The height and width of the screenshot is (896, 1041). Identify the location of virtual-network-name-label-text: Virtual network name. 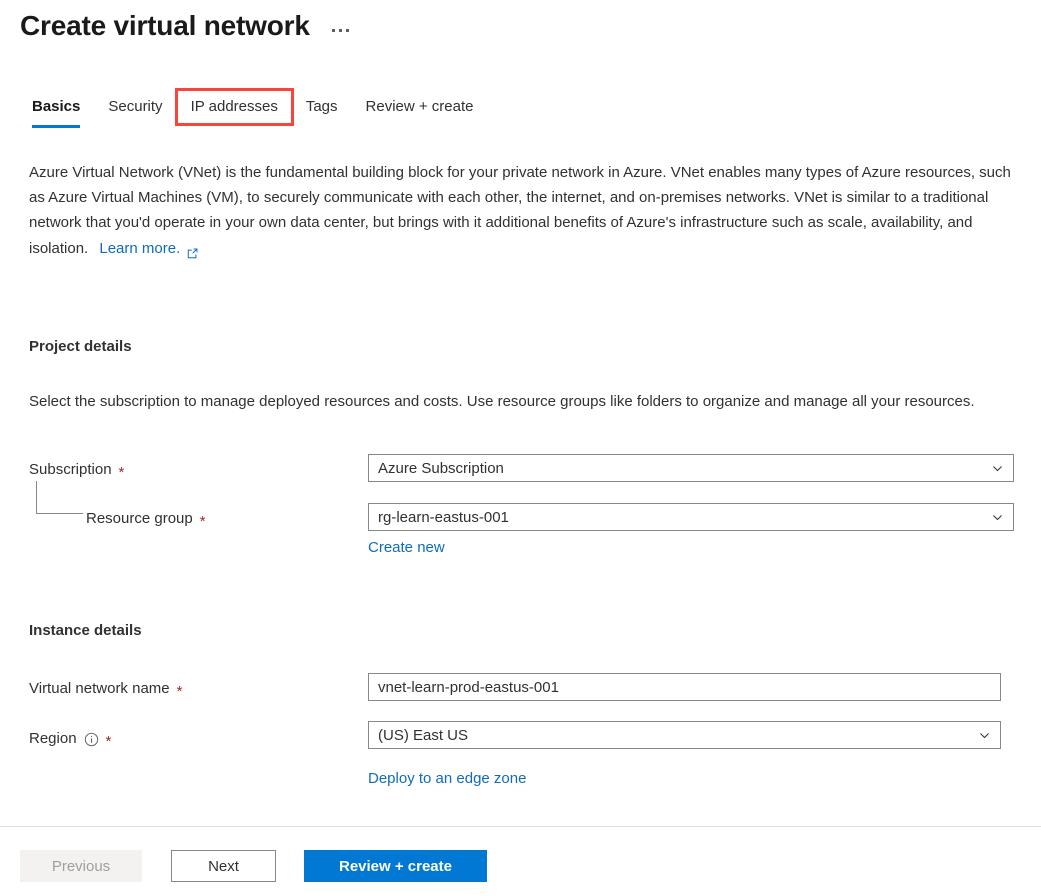
(99, 688).